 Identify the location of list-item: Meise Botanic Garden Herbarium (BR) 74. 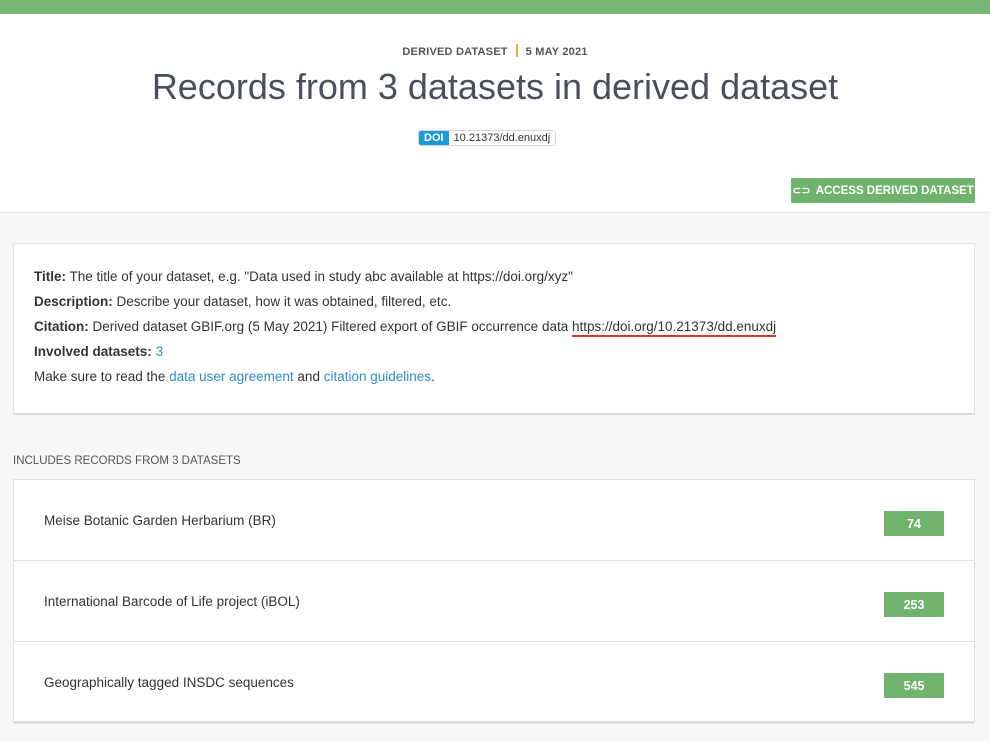
(494, 520).